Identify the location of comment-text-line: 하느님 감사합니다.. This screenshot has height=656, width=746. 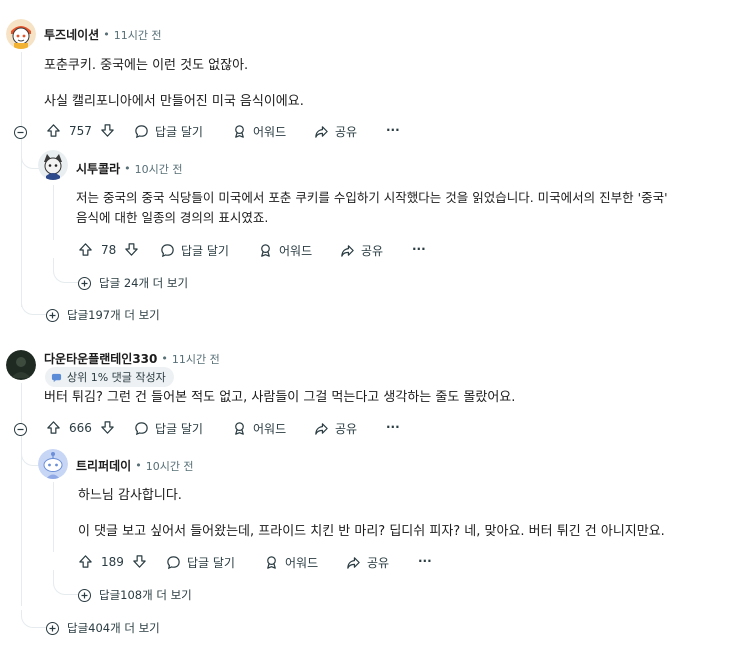
(130, 495).